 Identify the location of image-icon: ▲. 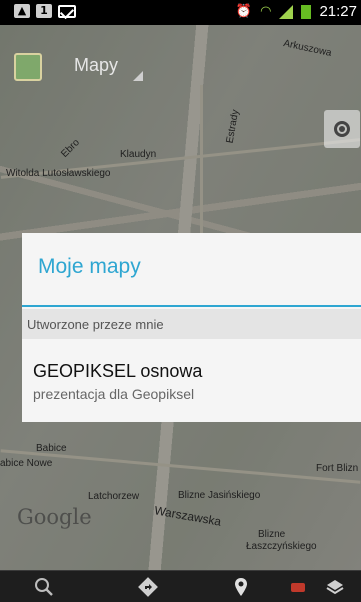
(22, 11).